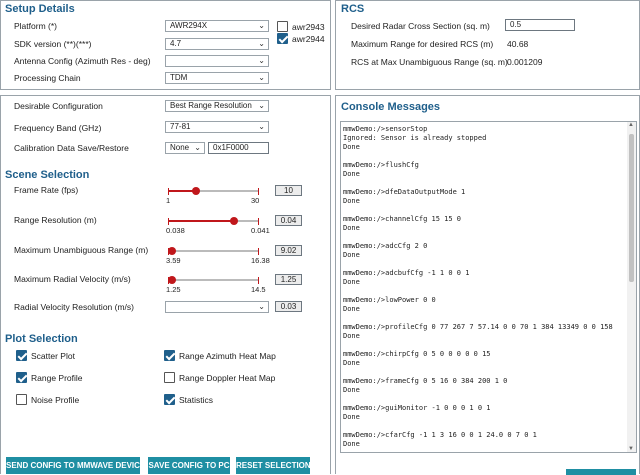  I want to click on desirable-config-label: Desirable Configuration, so click(58, 106).